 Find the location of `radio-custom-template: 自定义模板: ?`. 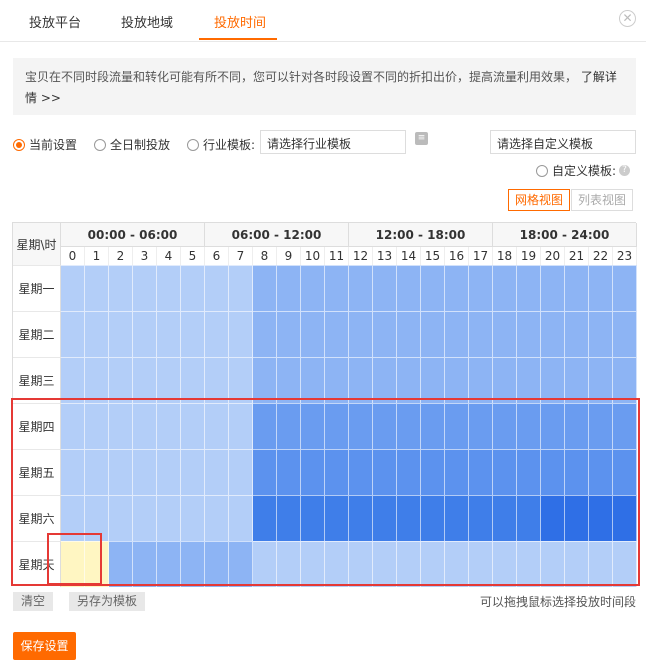

radio-custom-template: 自定义模板: ? is located at coordinates (583, 170).